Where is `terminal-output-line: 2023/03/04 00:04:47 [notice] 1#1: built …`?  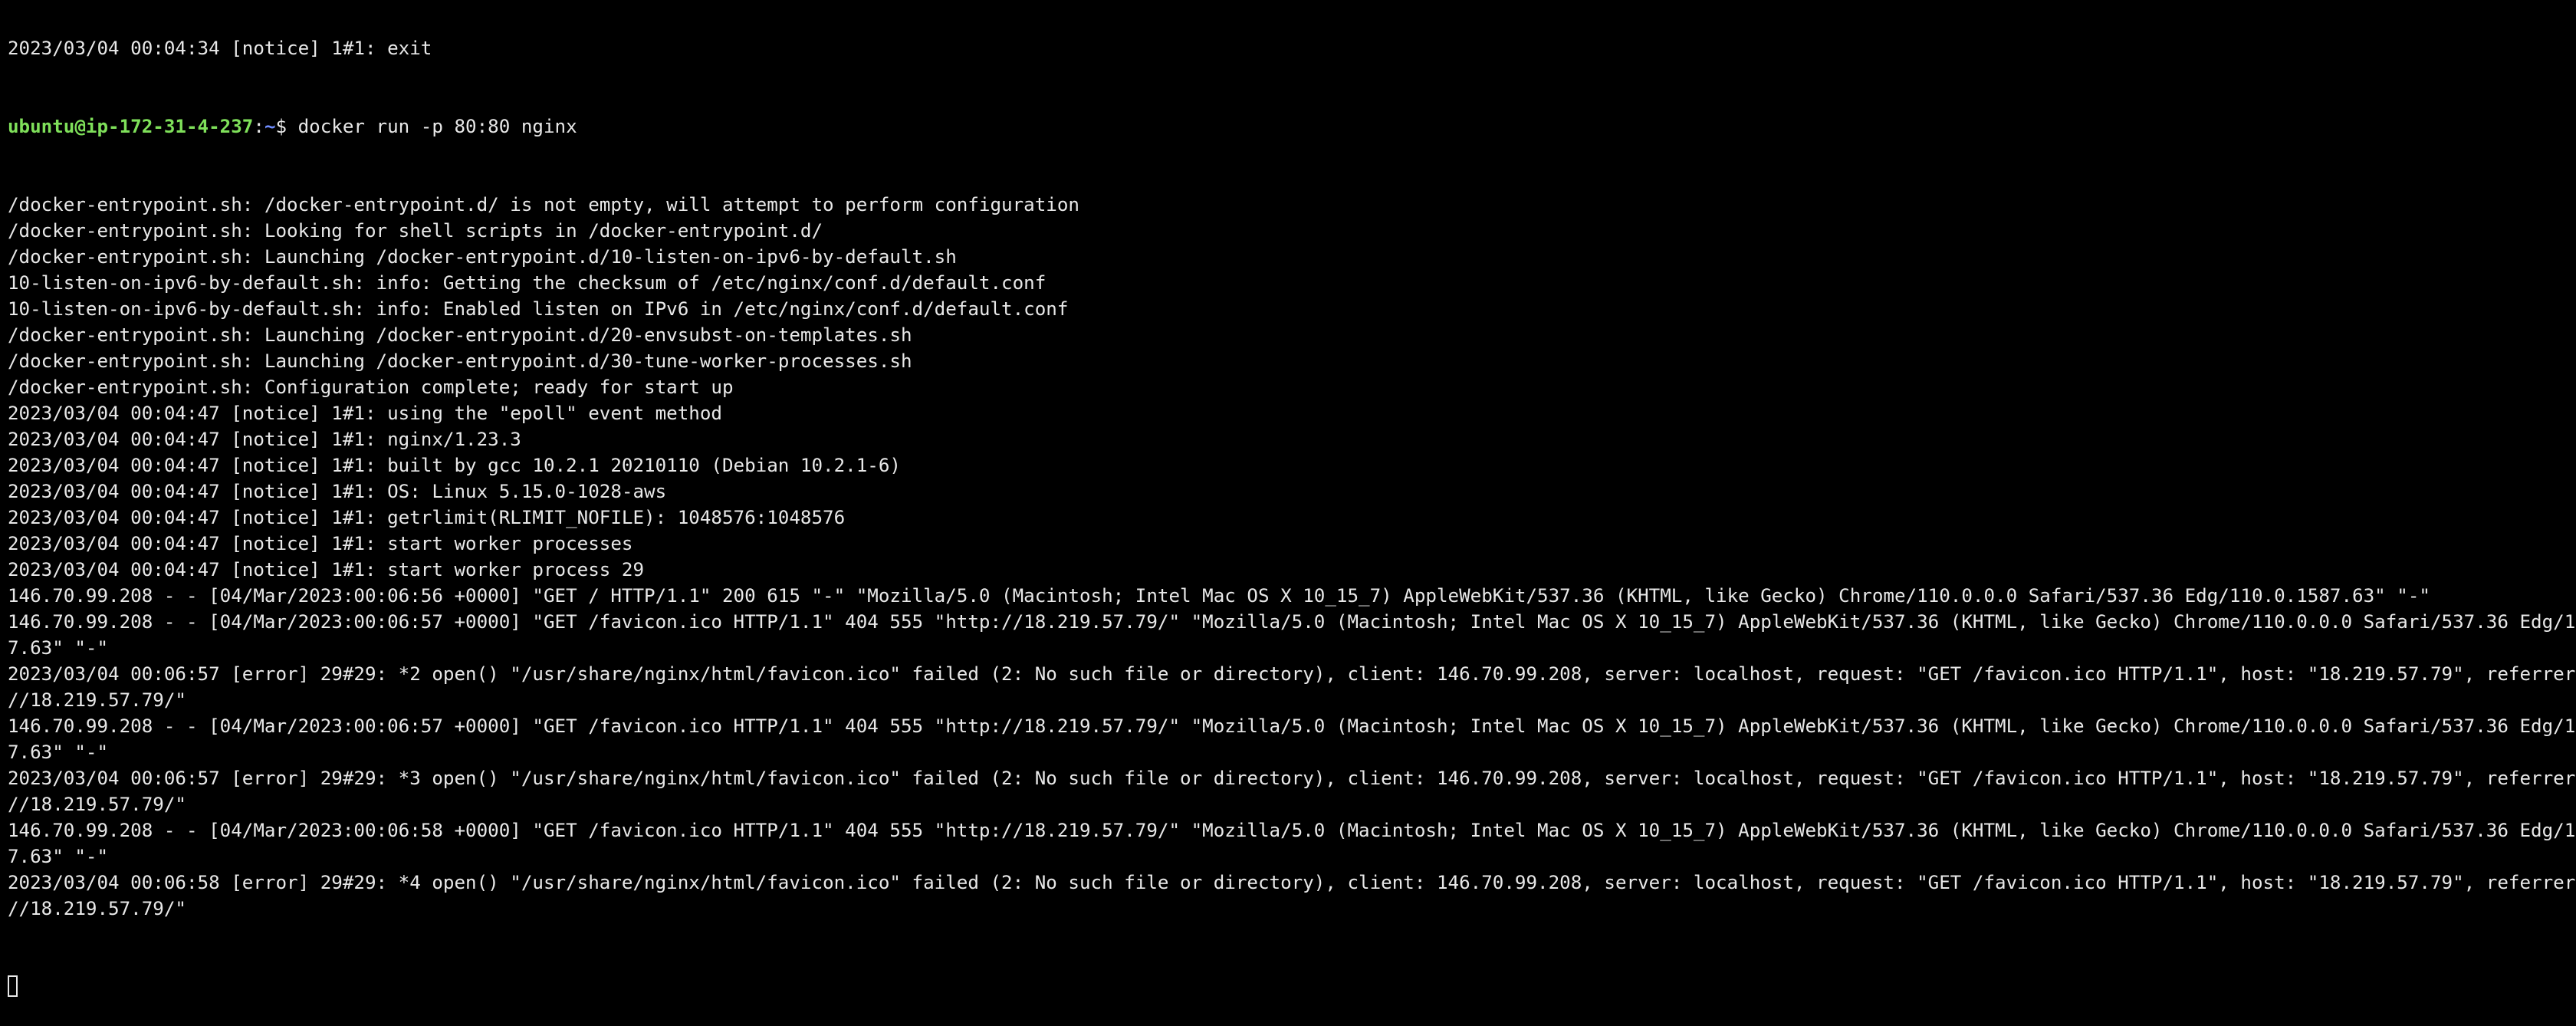
terminal-output-line: 2023/03/04 00:04:47 [notice] 1#1: built … is located at coordinates (455, 465).